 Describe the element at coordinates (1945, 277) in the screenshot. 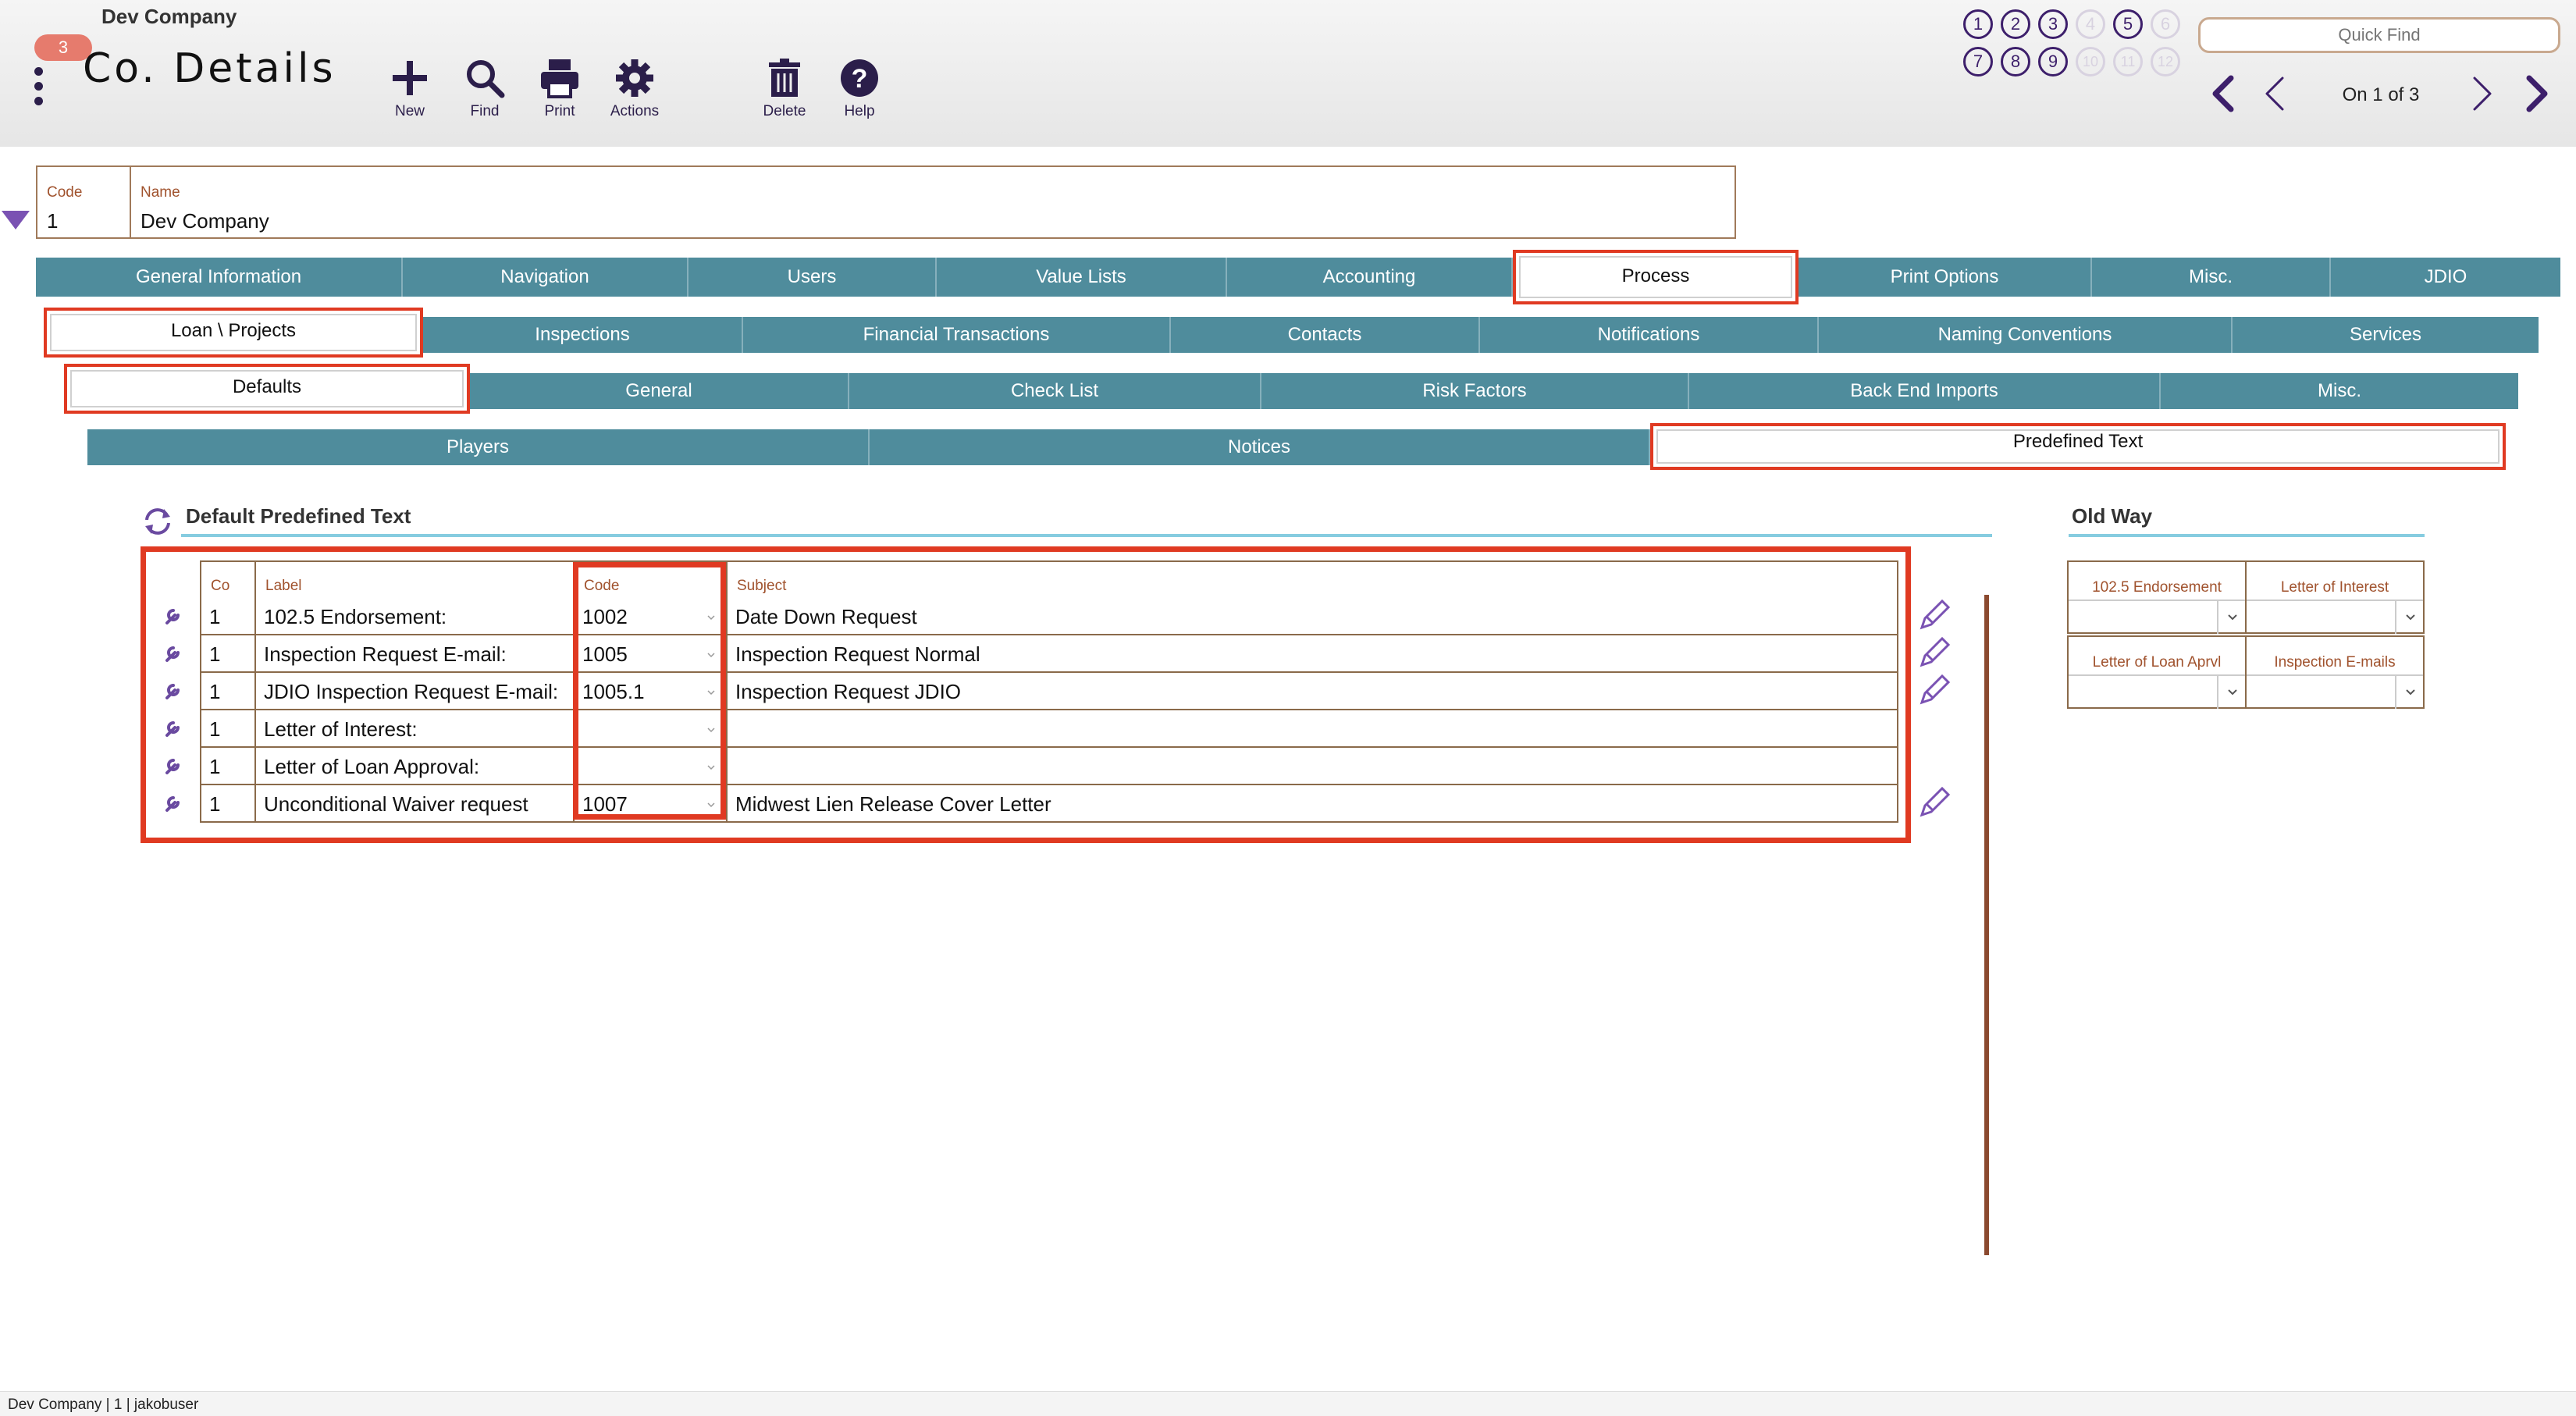

I see `tab-print-options: Print Options` at that location.